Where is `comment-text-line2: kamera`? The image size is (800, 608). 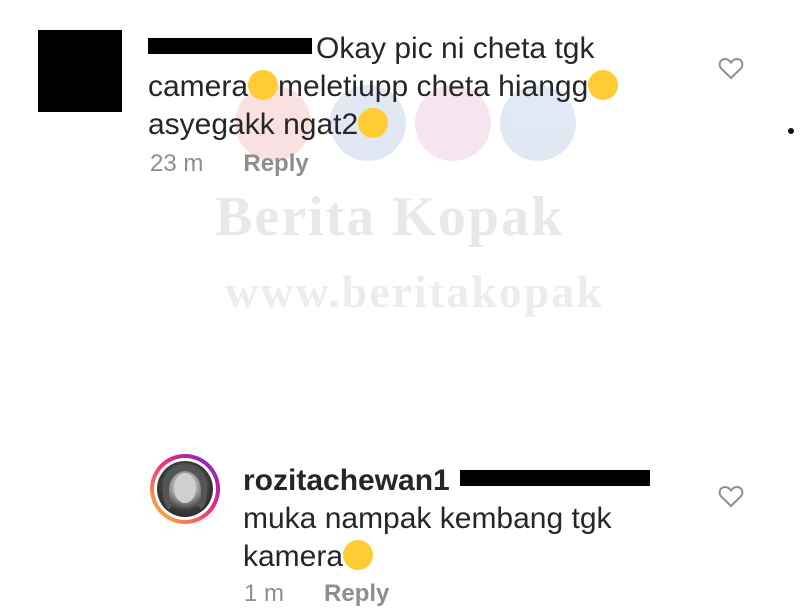 comment-text-line2: kamera is located at coordinates (293, 556).